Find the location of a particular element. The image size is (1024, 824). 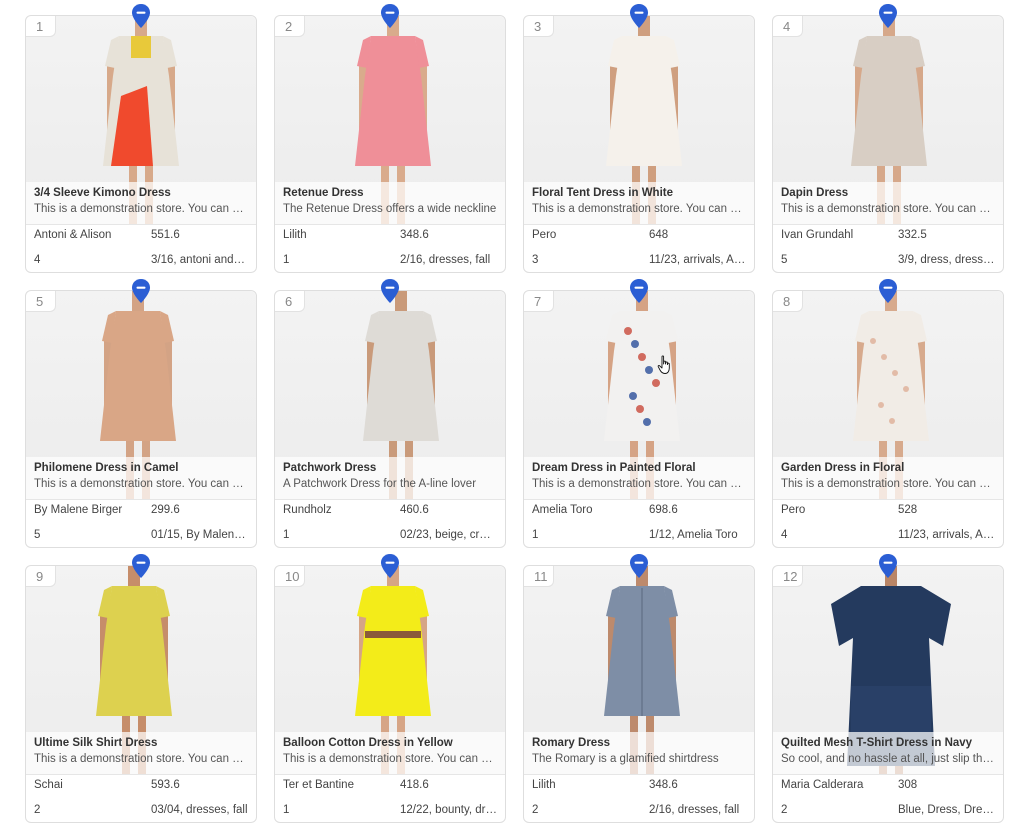

hand-cursor-icon is located at coordinates (663, 364).